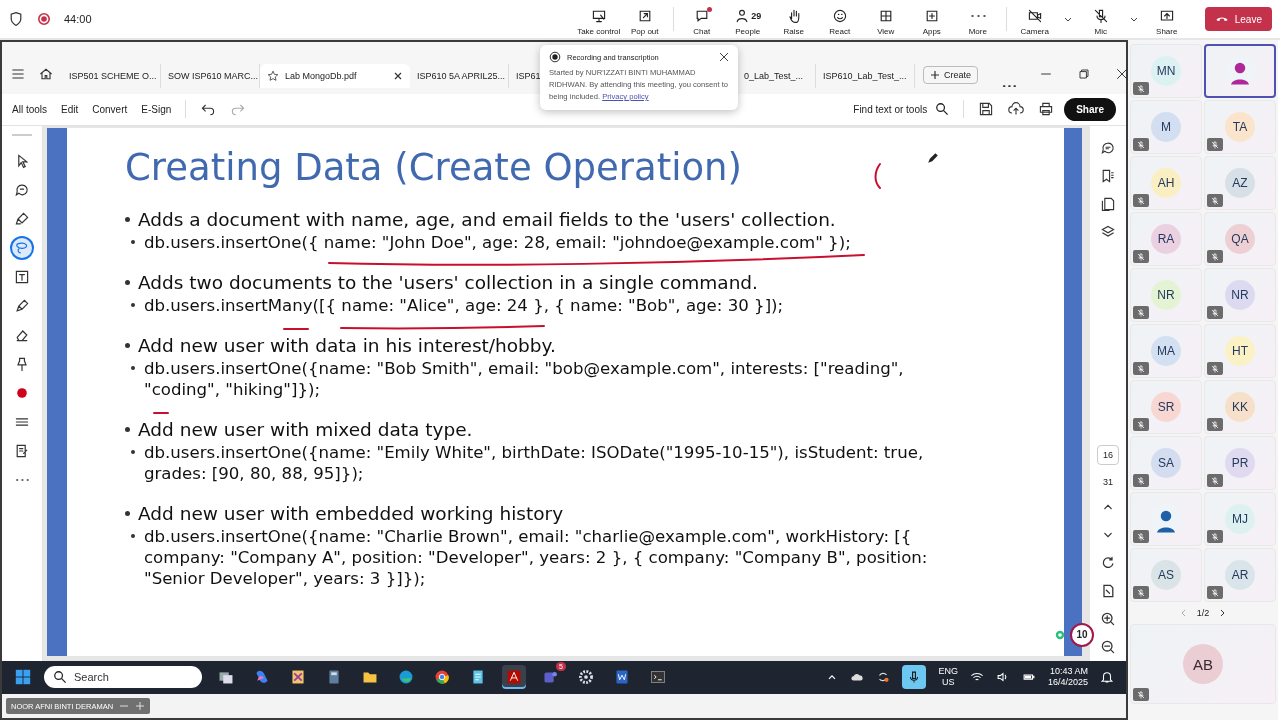  Describe the element at coordinates (29, 109) in the screenshot. I see `menu-item: All tools` at that location.